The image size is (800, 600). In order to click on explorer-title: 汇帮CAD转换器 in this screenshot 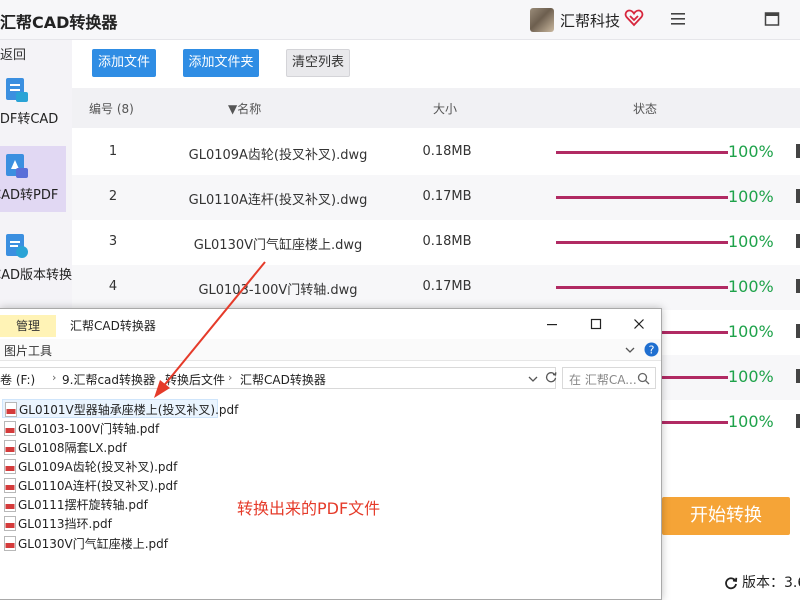, I will do `click(113, 326)`.